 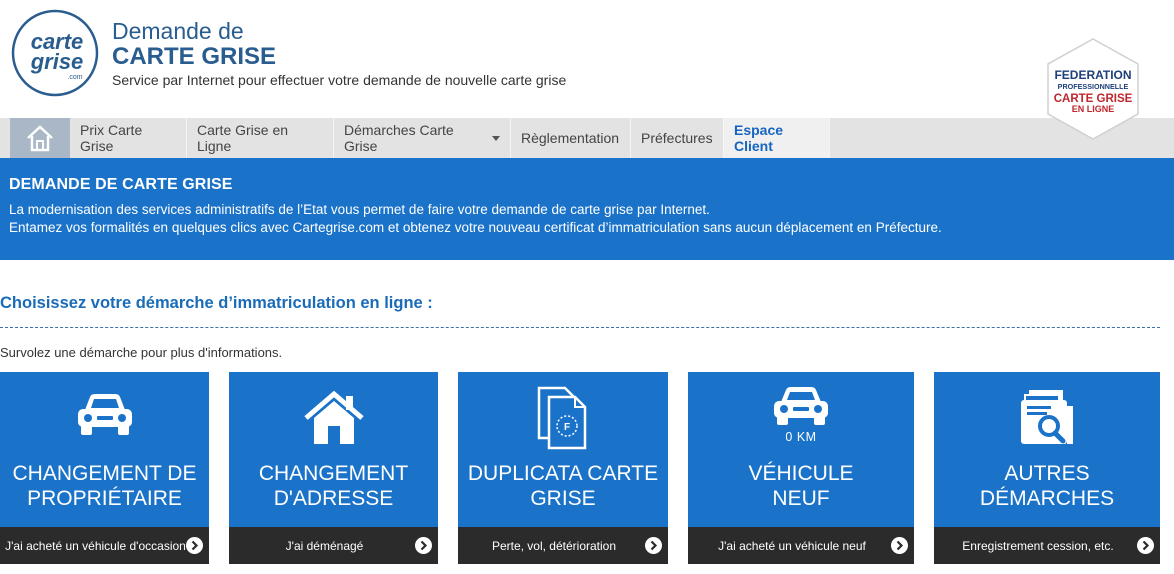 What do you see at coordinates (74, 77) in the screenshot?
I see `logo-text-com: .com` at bounding box center [74, 77].